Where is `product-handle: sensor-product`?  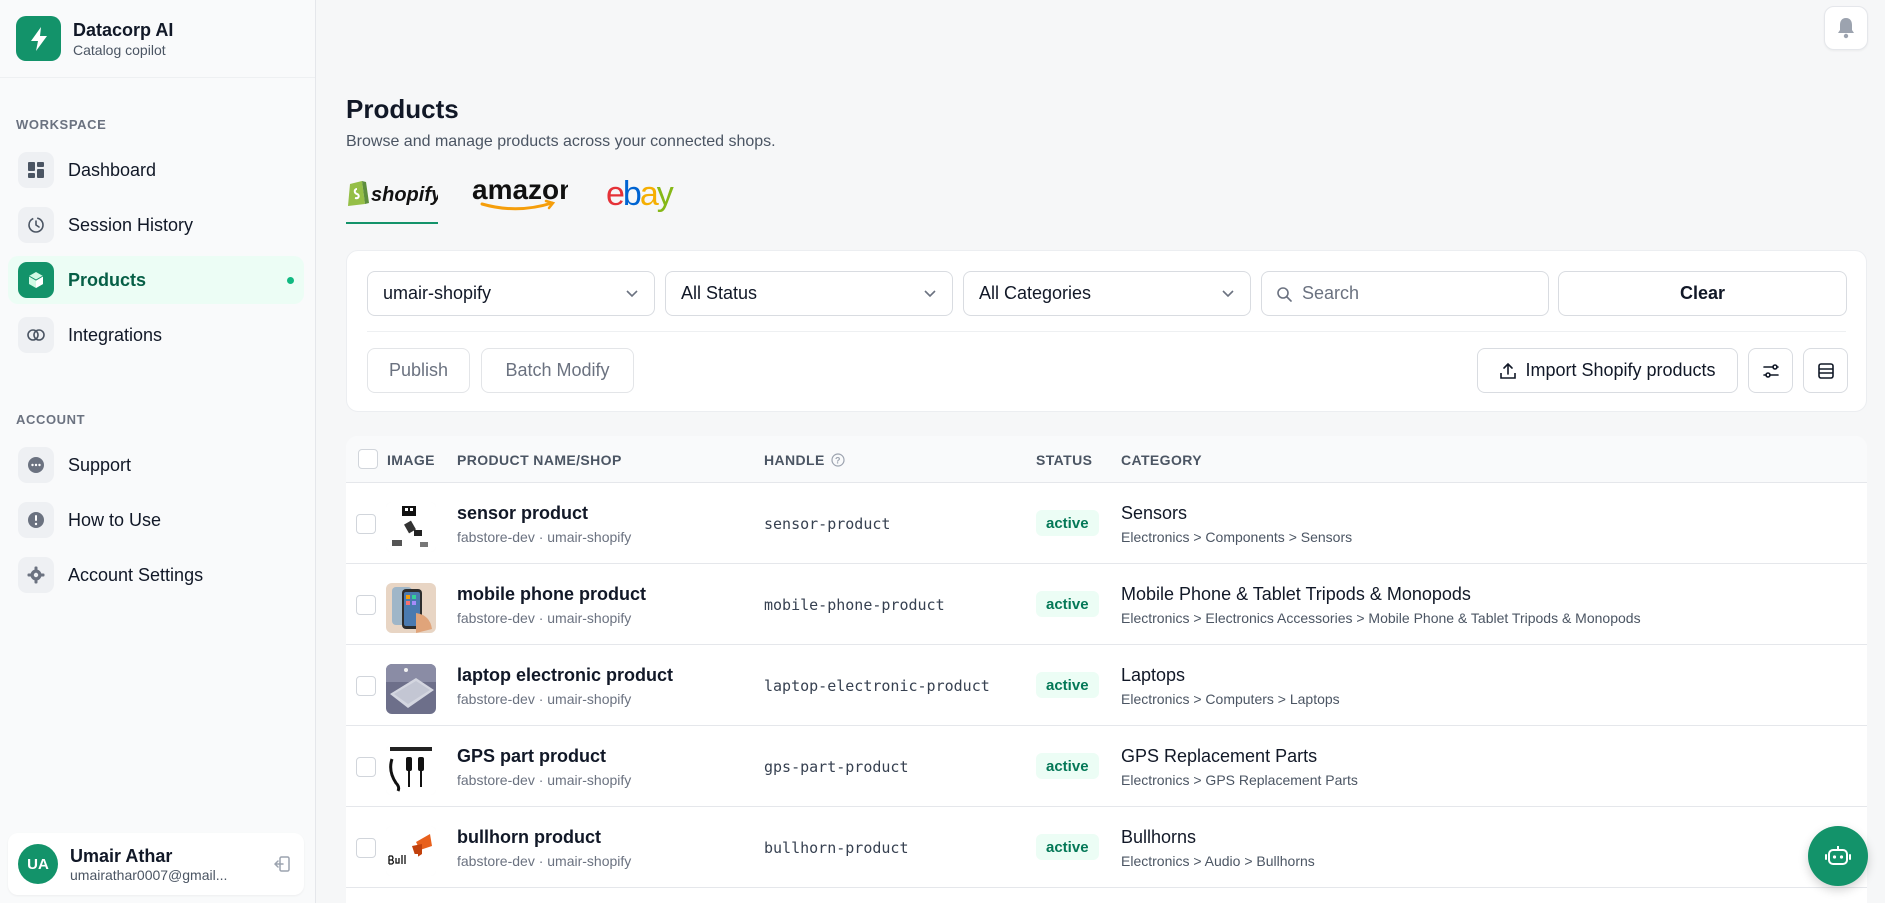
product-handle: sensor-product is located at coordinates (827, 524).